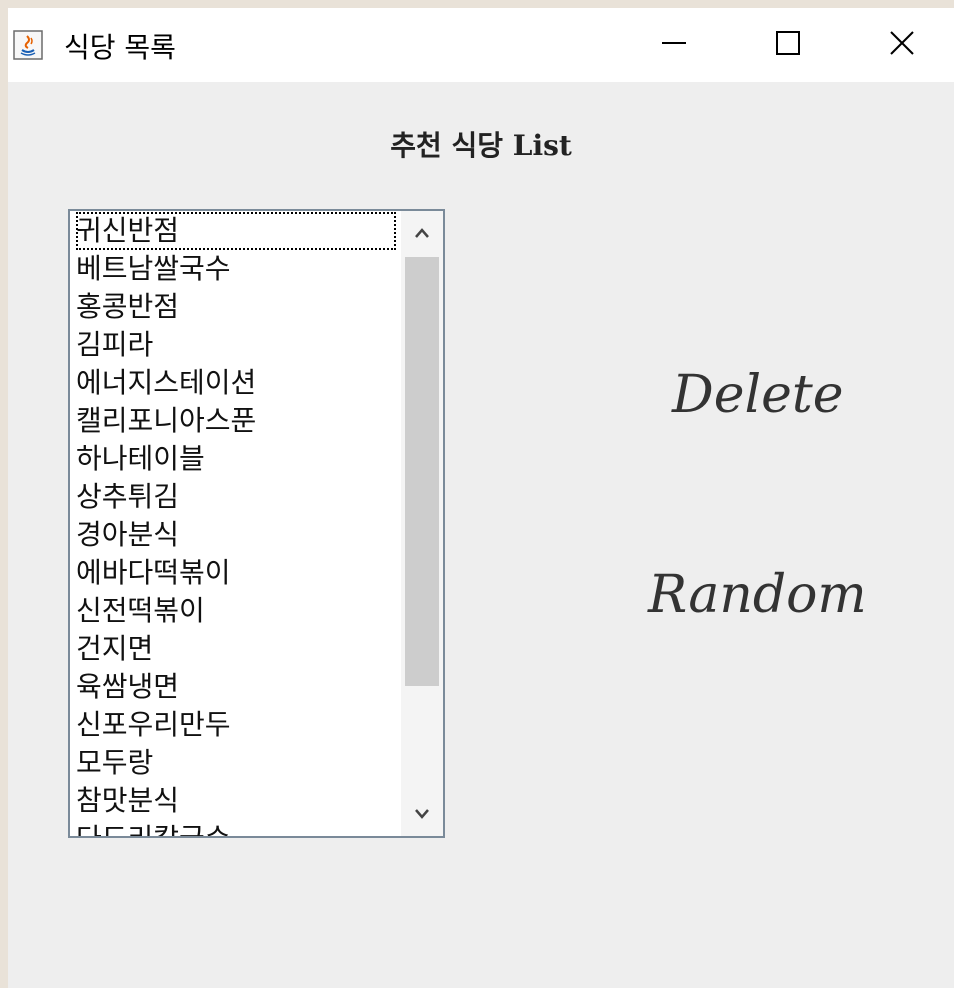  Describe the element at coordinates (481, 145) in the screenshot. I see `page-title: 추천 식당 List` at that location.